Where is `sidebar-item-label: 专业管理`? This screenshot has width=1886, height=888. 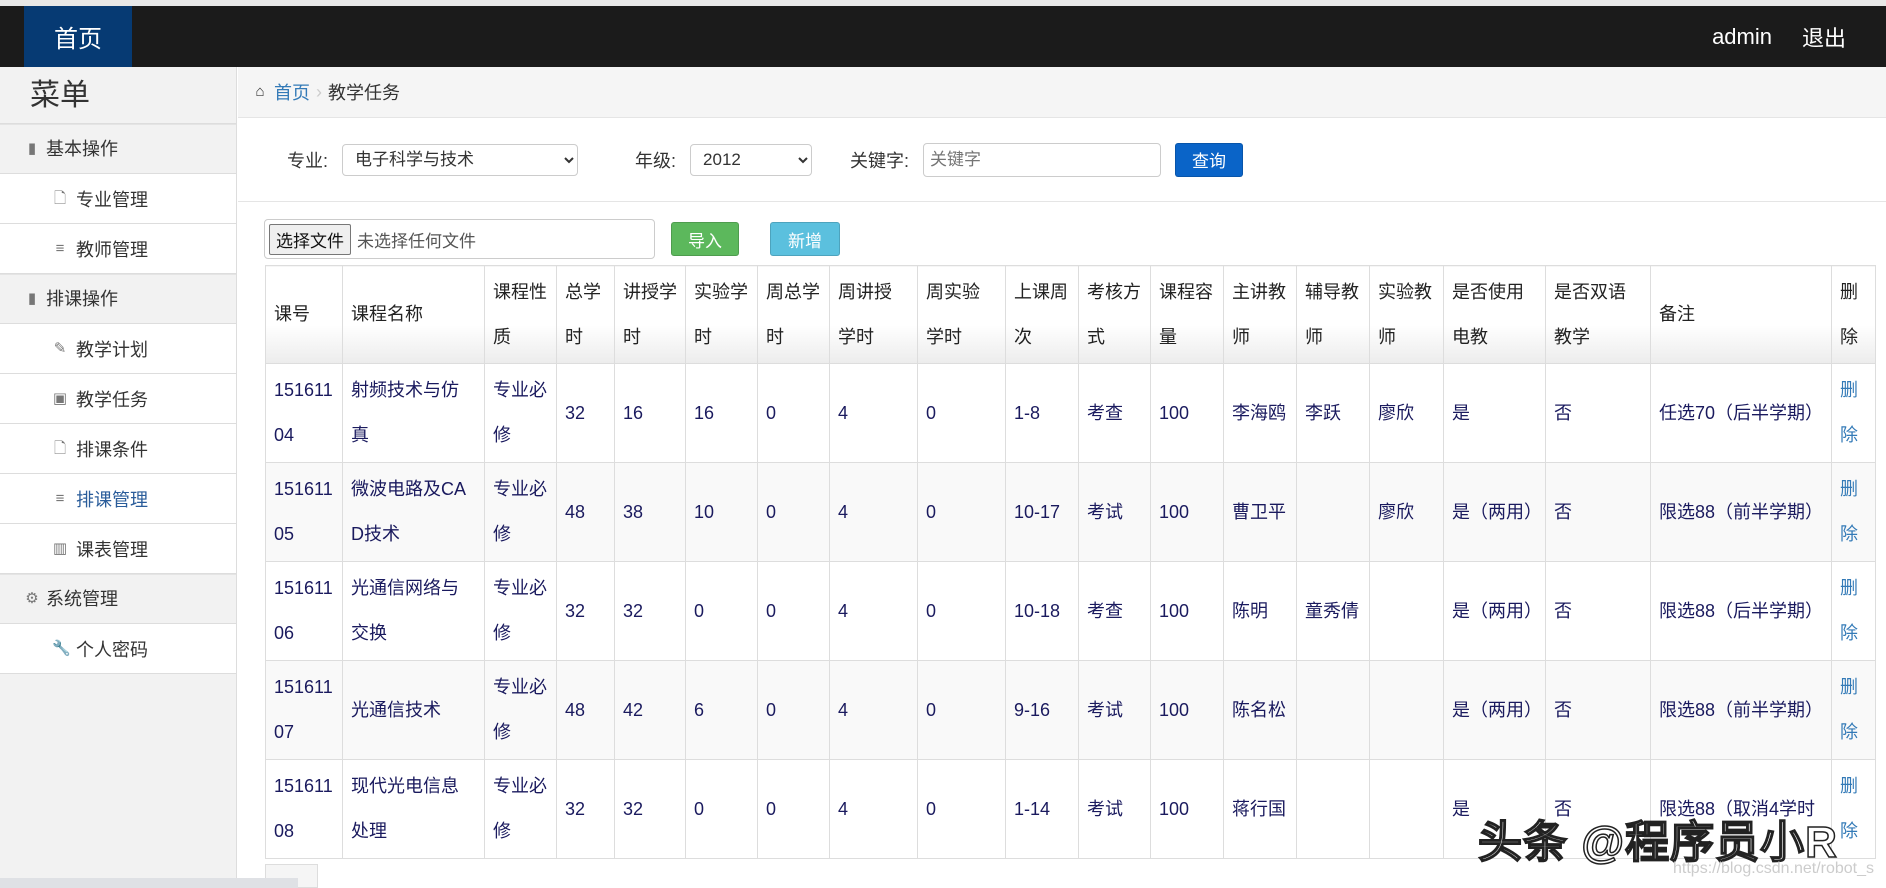
sidebar-item-label: 专业管理 is located at coordinates (112, 199).